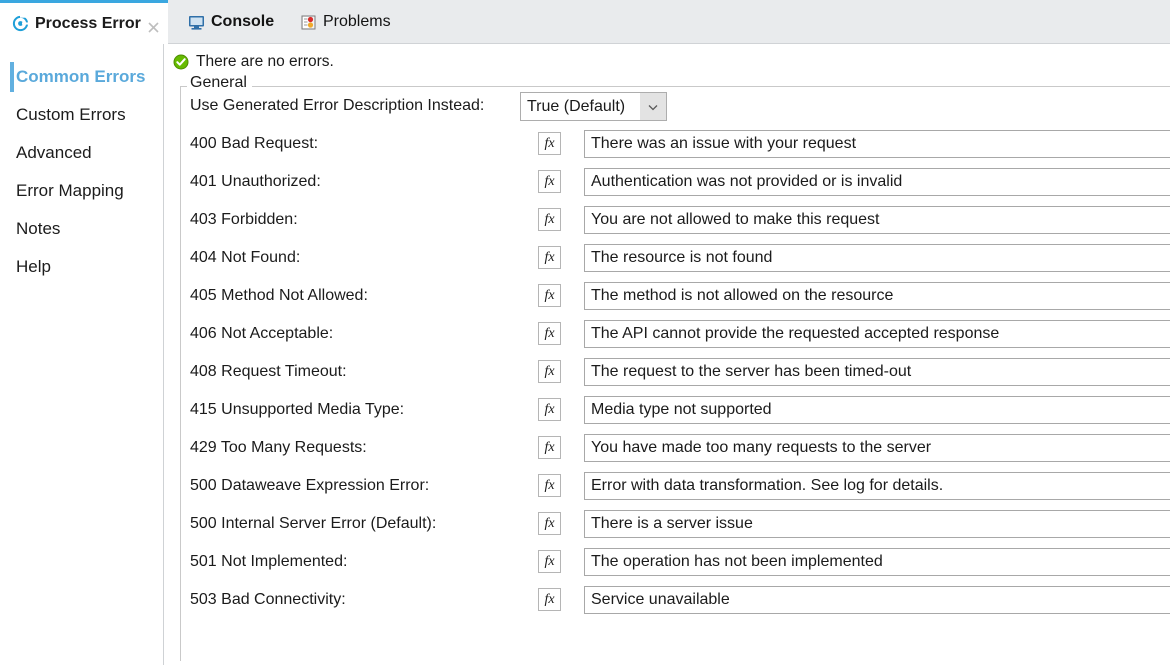 The image size is (1170, 665). What do you see at coordinates (278, 447) in the screenshot?
I see `row-label: 429 Too Many Requests:` at bounding box center [278, 447].